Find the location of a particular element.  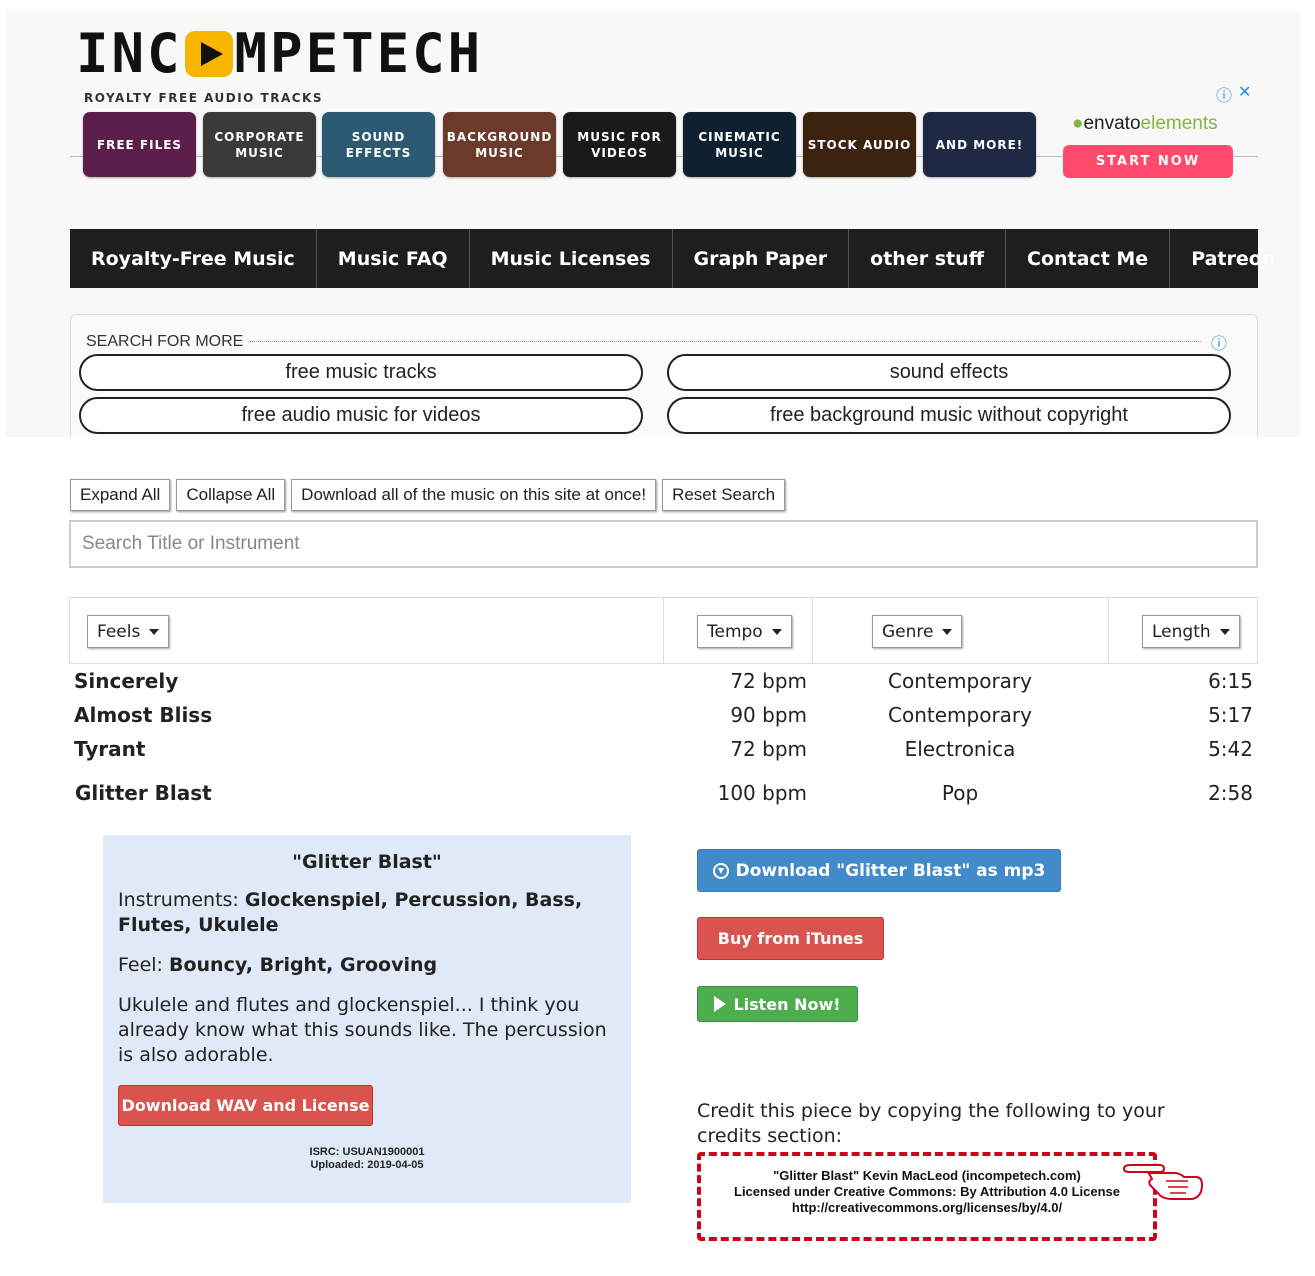

nav-music-faq: Music FAQ is located at coordinates (393, 258).